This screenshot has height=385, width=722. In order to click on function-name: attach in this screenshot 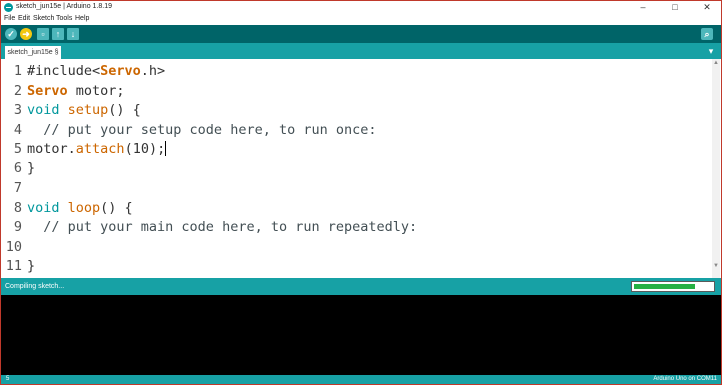, I will do `click(100, 149)`.